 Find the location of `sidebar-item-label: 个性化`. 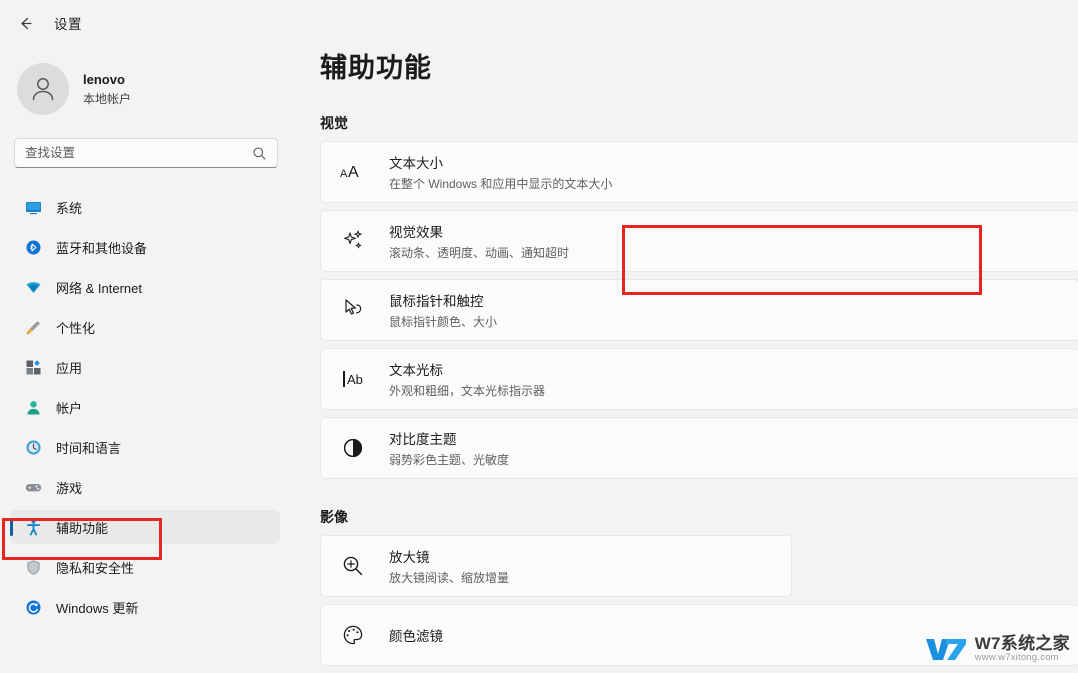

sidebar-item-label: 个性化 is located at coordinates (76, 328).